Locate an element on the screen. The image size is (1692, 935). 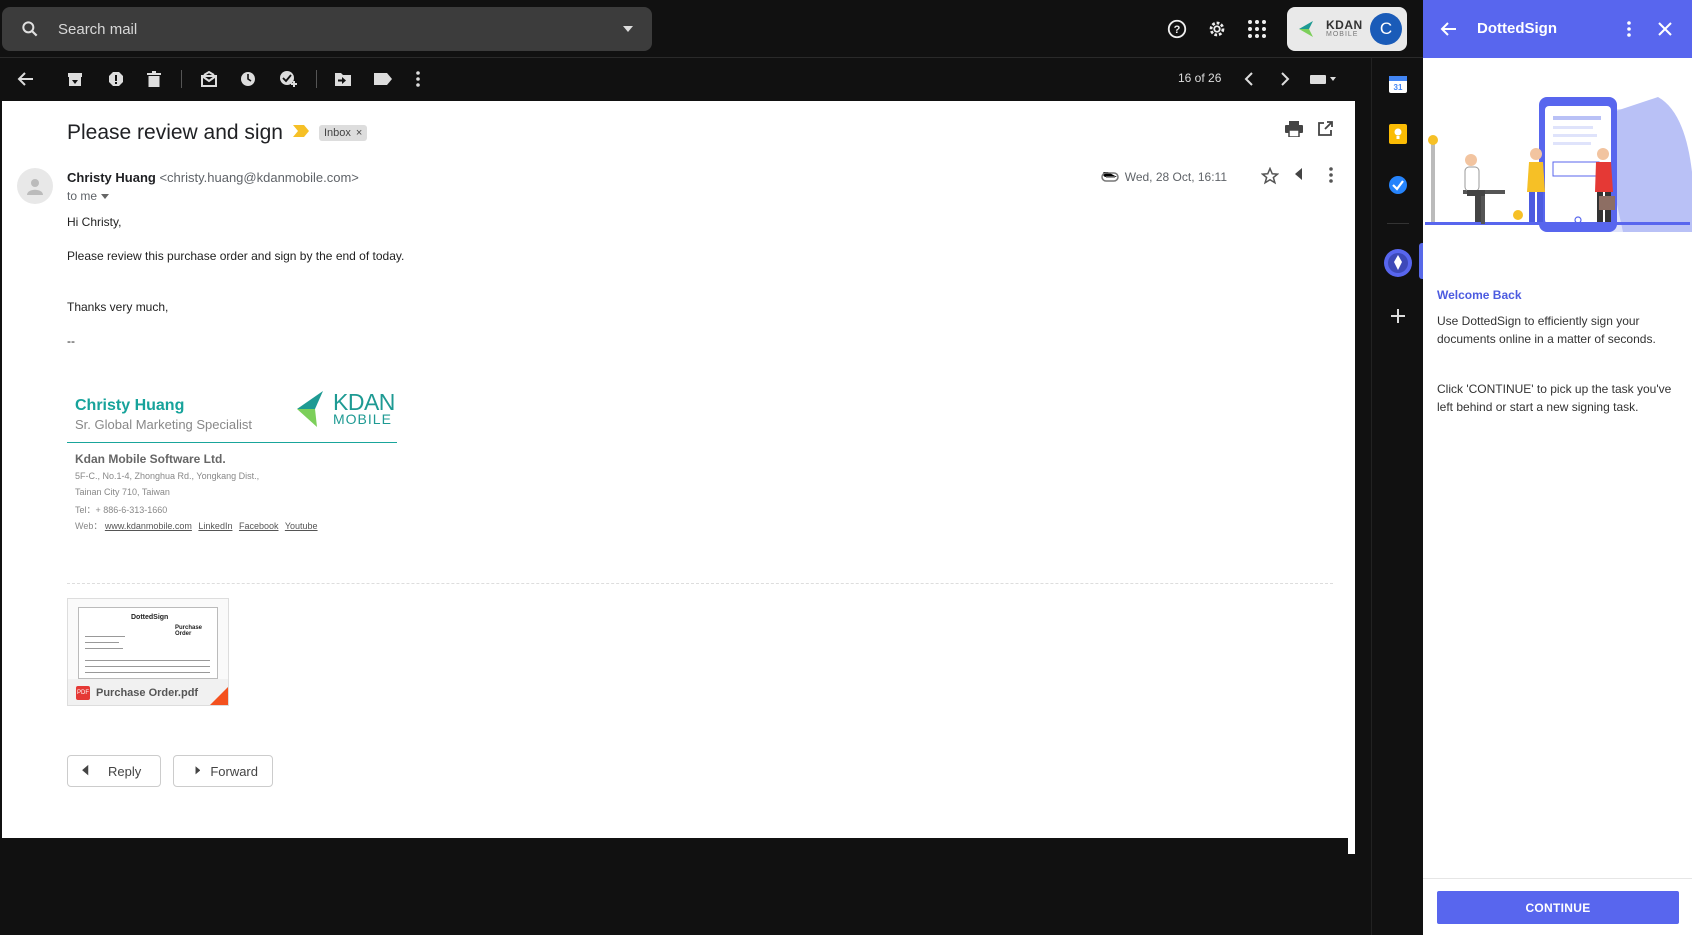
message-actions is located at coordinates (1296, 178).